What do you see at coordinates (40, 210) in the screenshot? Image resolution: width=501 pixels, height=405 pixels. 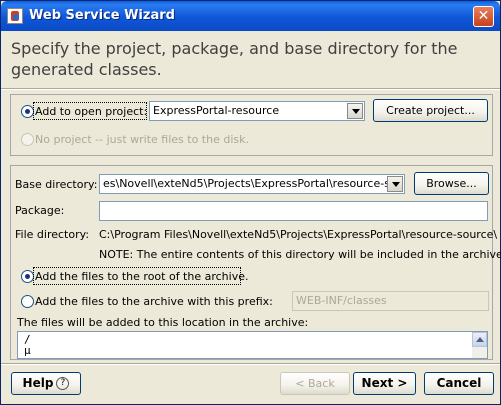 I see `package-label: Package:` at bounding box center [40, 210].